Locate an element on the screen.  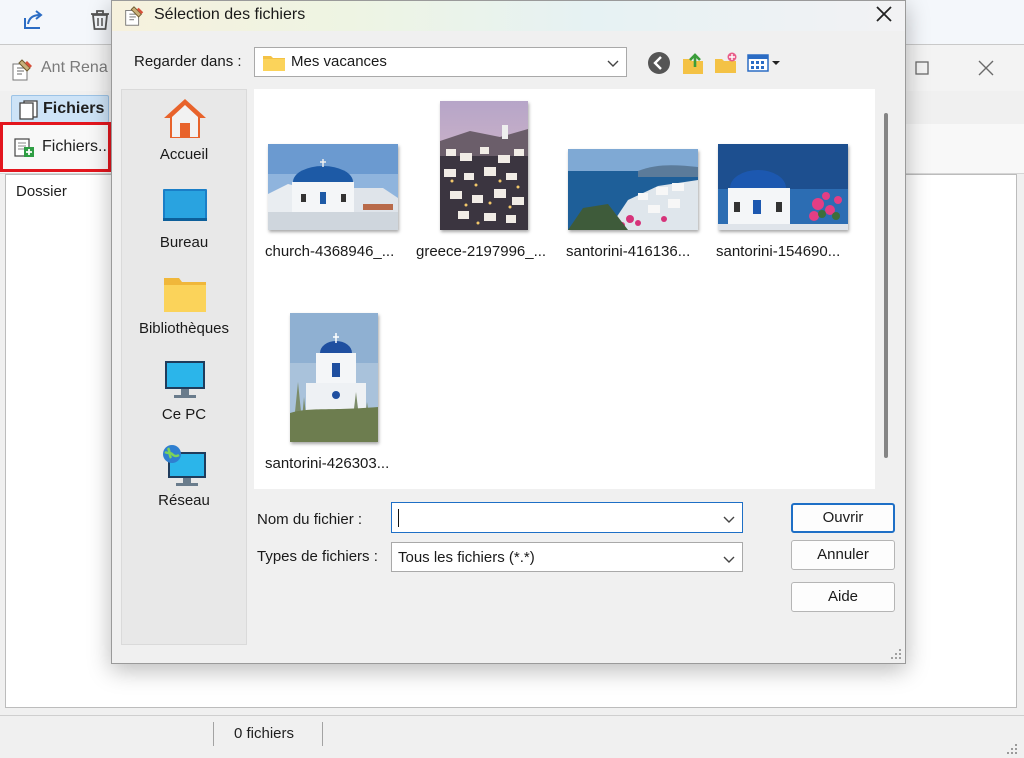
place-bureau: Bureau is located at coordinates (184, 224).